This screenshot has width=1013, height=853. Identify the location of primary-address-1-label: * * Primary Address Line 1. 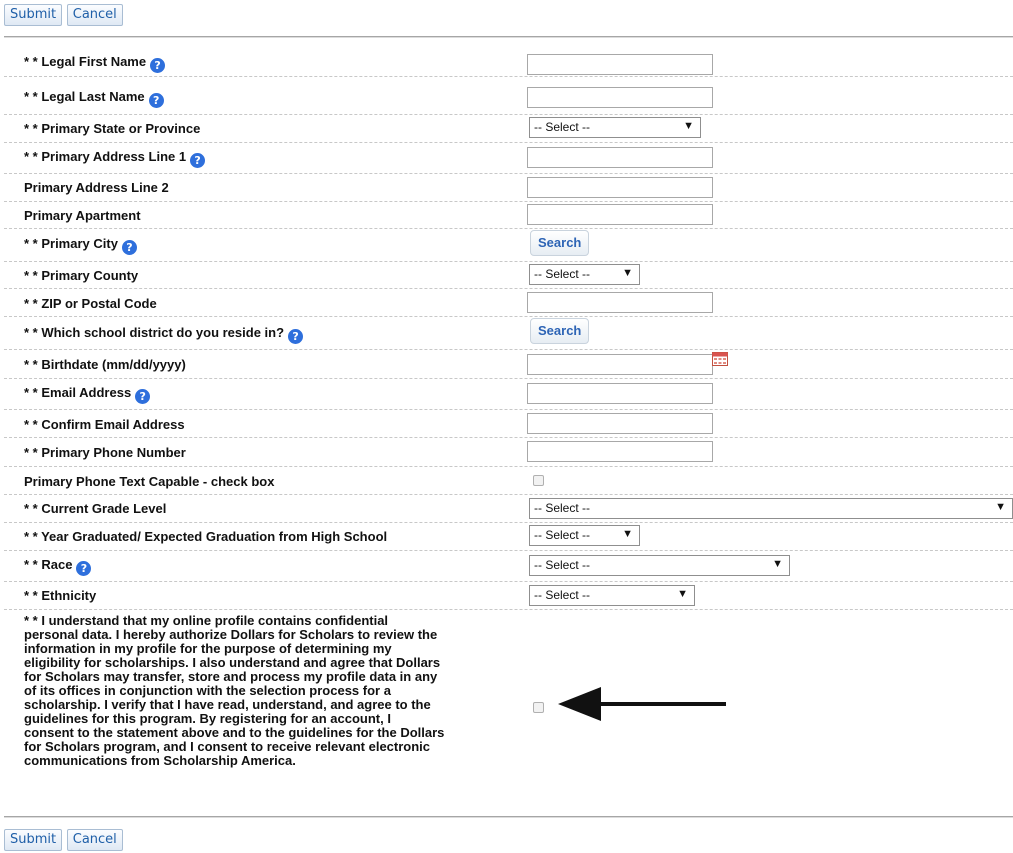
(105, 156).